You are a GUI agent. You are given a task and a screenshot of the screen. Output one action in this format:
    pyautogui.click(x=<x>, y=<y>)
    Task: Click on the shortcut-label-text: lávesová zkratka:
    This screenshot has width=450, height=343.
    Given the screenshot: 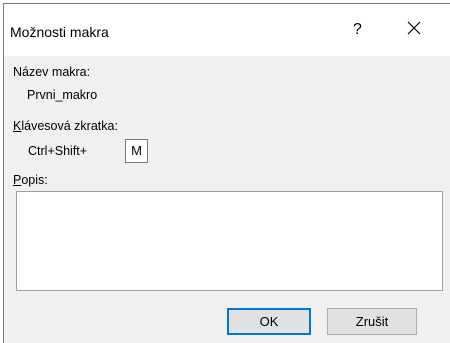 What is the action you would take?
    pyautogui.click(x=69, y=126)
    